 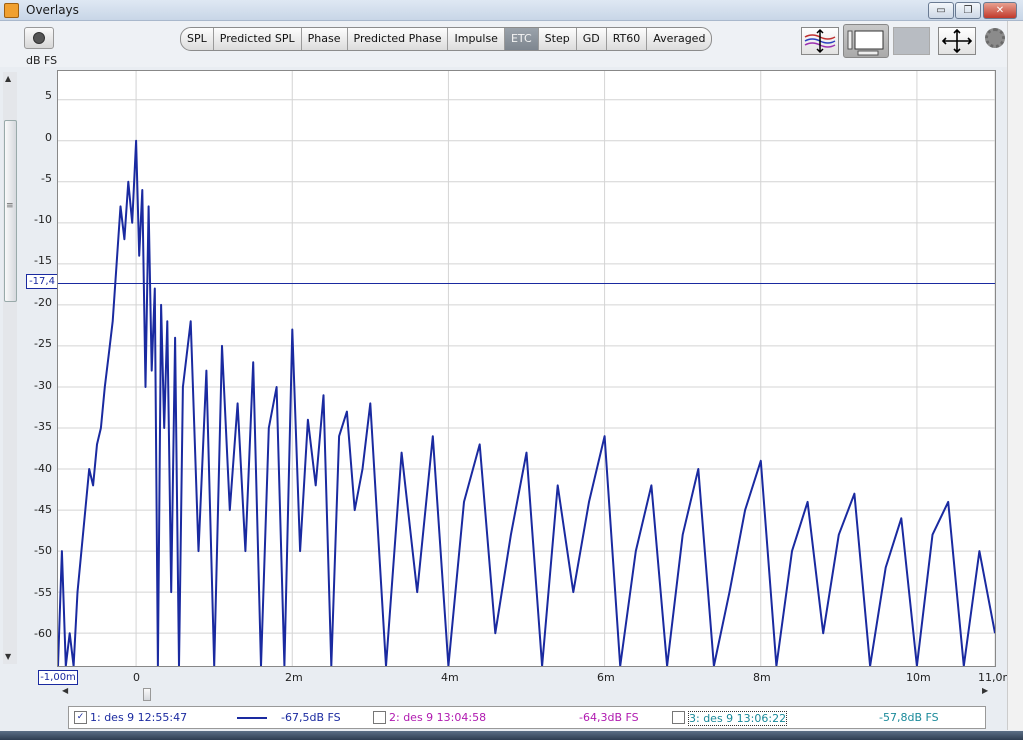 I want to click on legend-line-icon, so click(x=252, y=718).